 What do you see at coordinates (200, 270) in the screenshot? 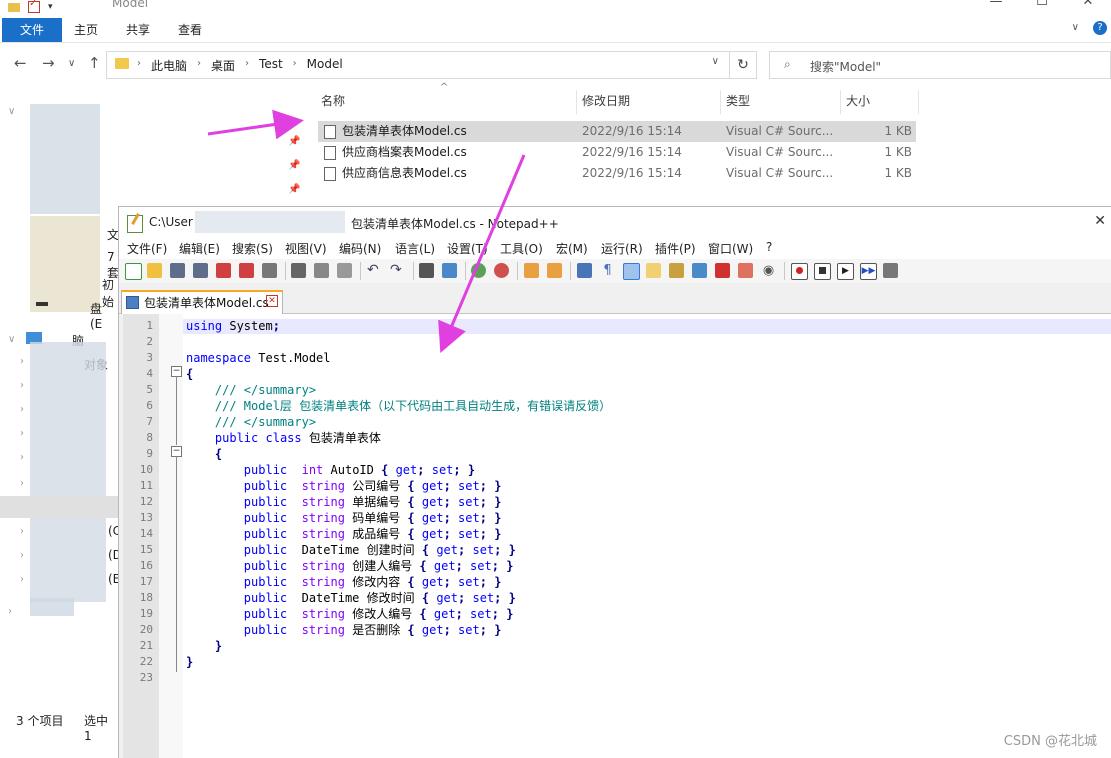
I see `save-all-icon` at bounding box center [200, 270].